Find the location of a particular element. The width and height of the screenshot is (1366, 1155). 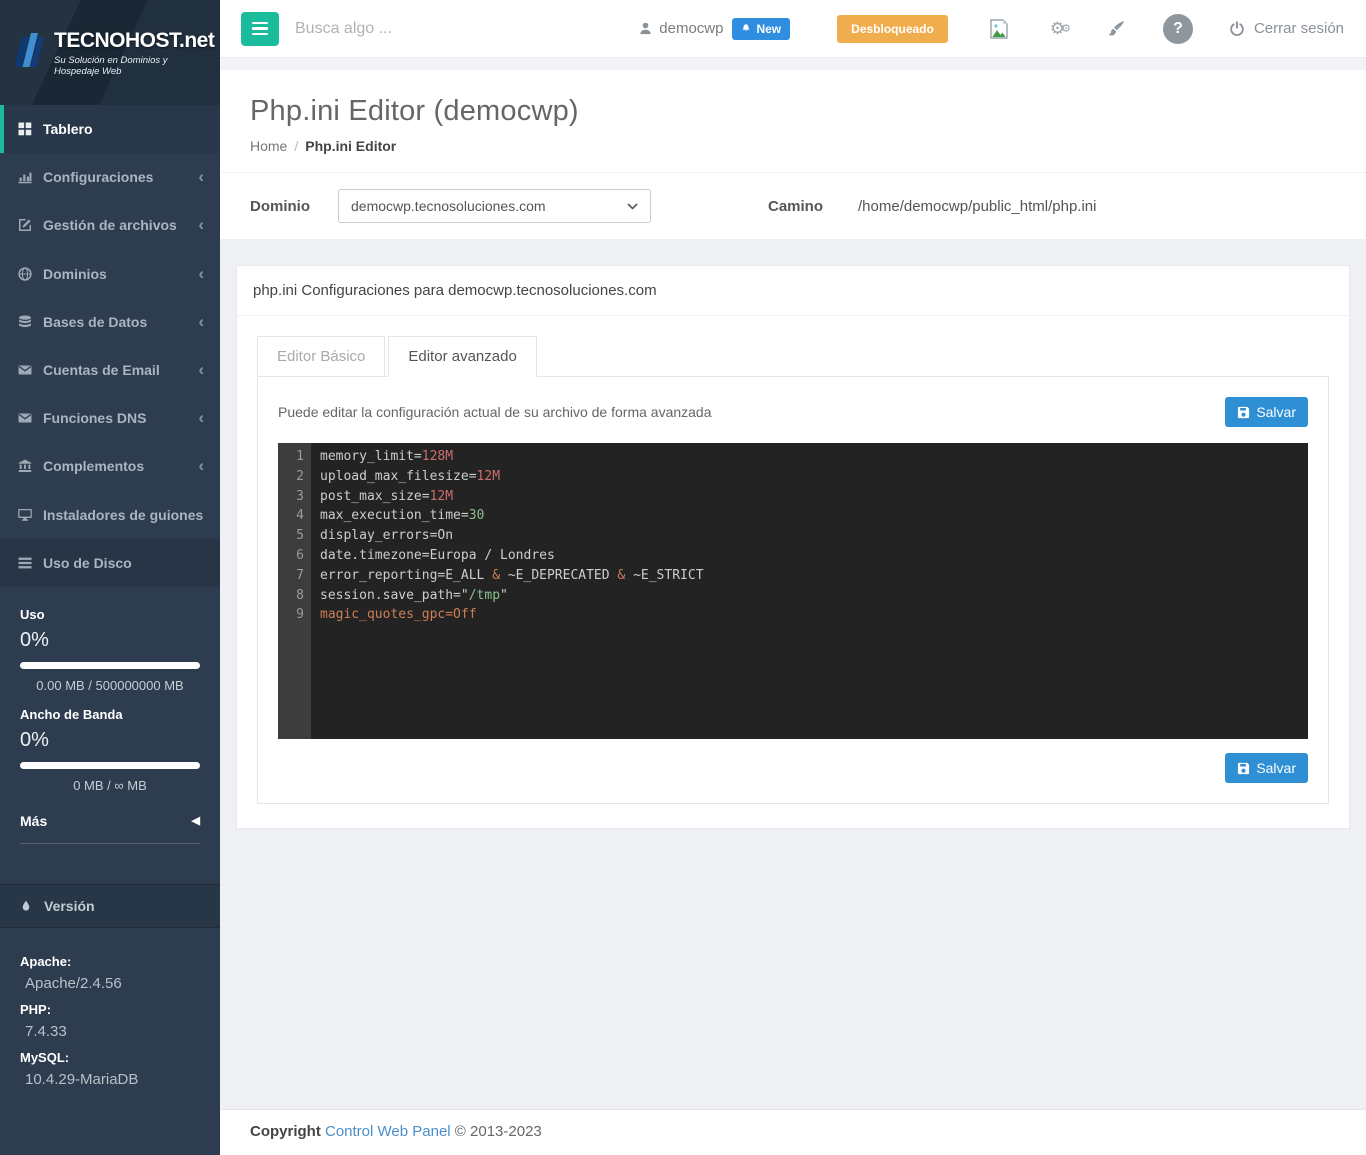

save-button-bottom: Salvar is located at coordinates (1266, 768).